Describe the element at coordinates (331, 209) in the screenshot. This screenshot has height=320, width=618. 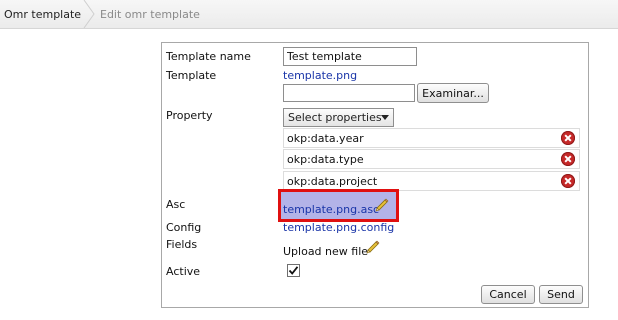
I see `asc-file-link: template.png.asc` at that location.